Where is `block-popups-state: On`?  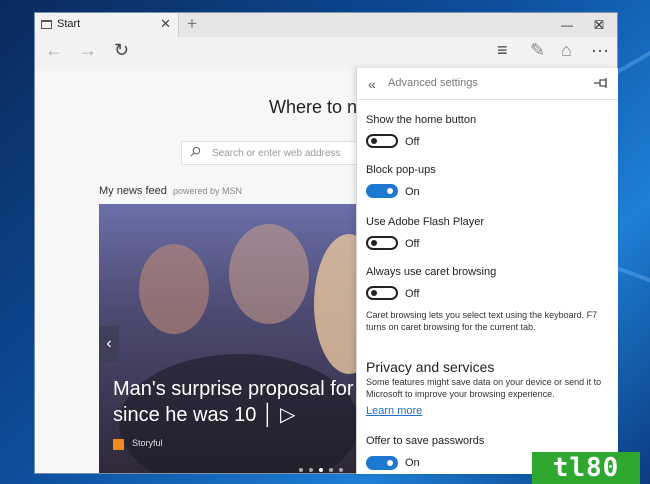
block-popups-state: On is located at coordinates (412, 192).